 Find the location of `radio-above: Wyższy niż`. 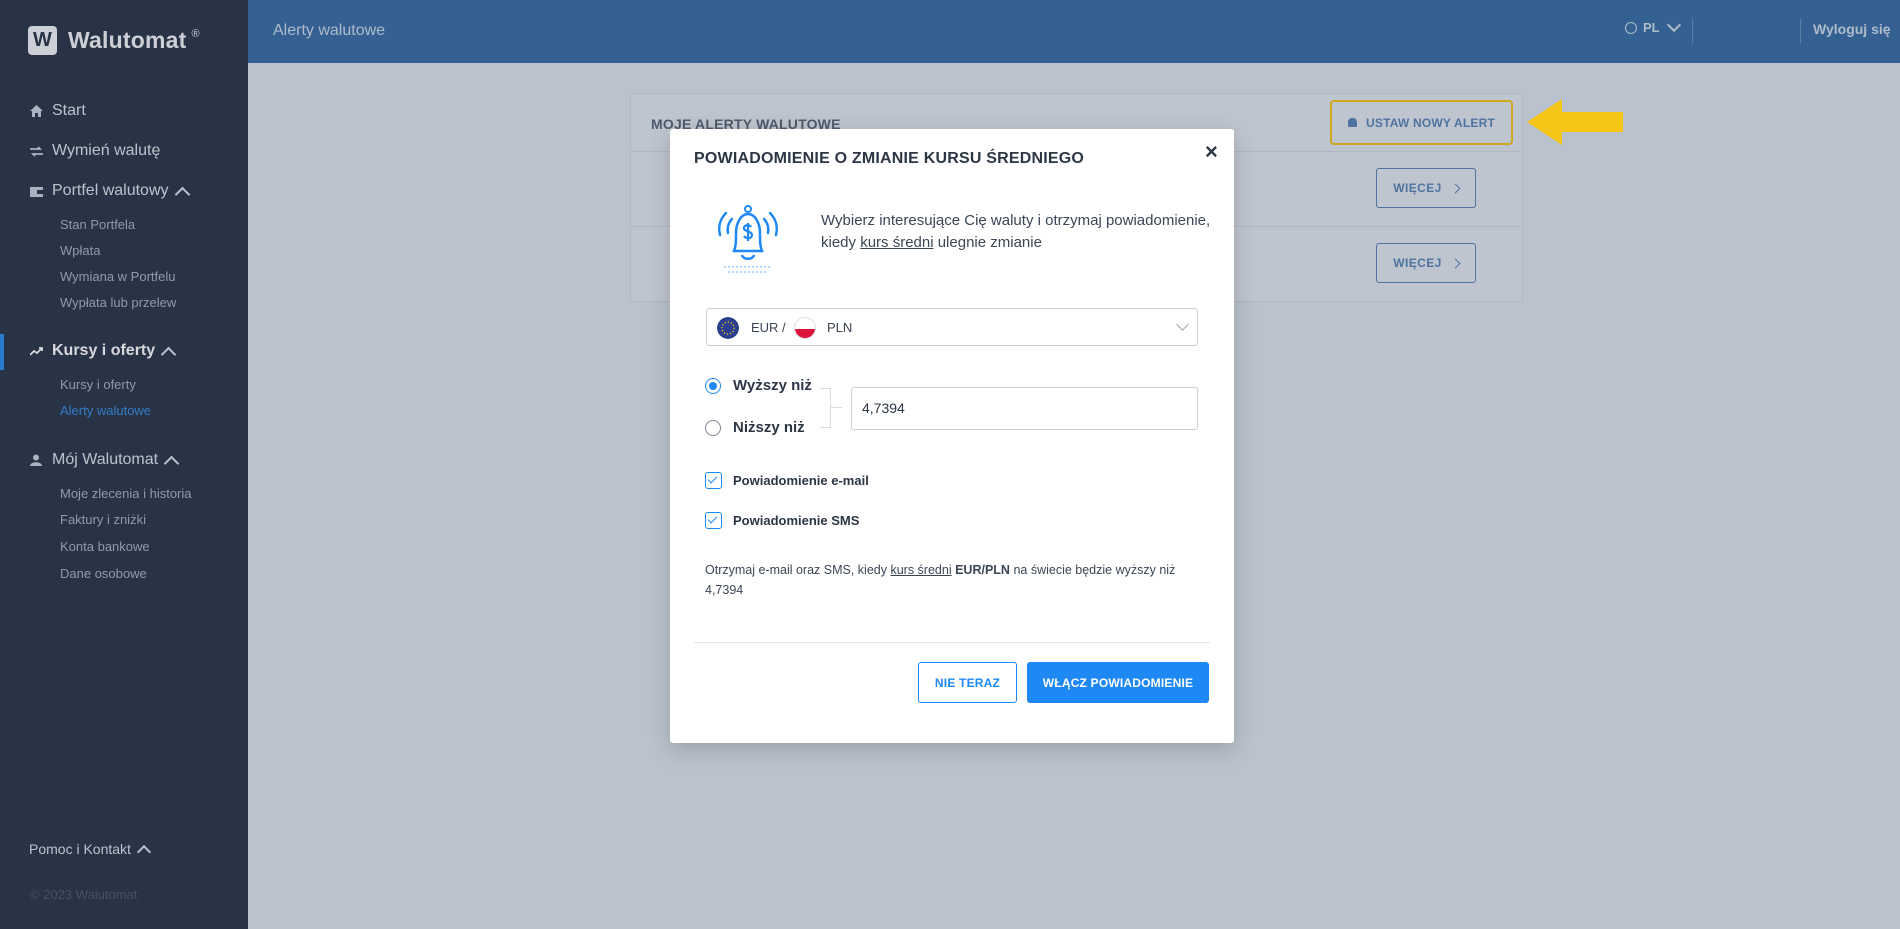

radio-above: Wyższy niż is located at coordinates (758, 385).